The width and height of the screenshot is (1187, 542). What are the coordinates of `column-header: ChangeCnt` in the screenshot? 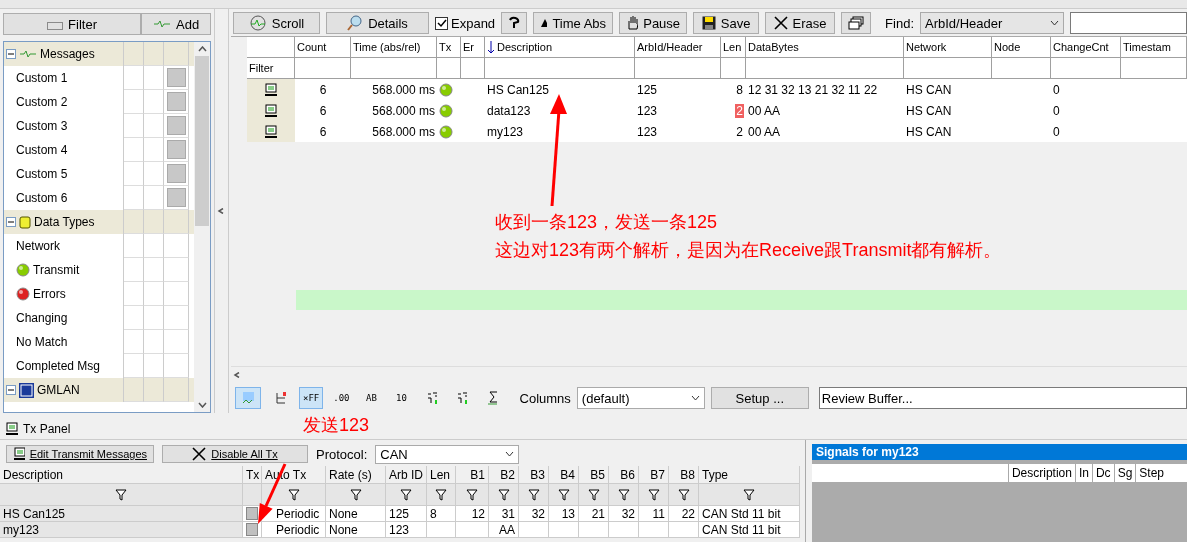 It's located at (1086, 47).